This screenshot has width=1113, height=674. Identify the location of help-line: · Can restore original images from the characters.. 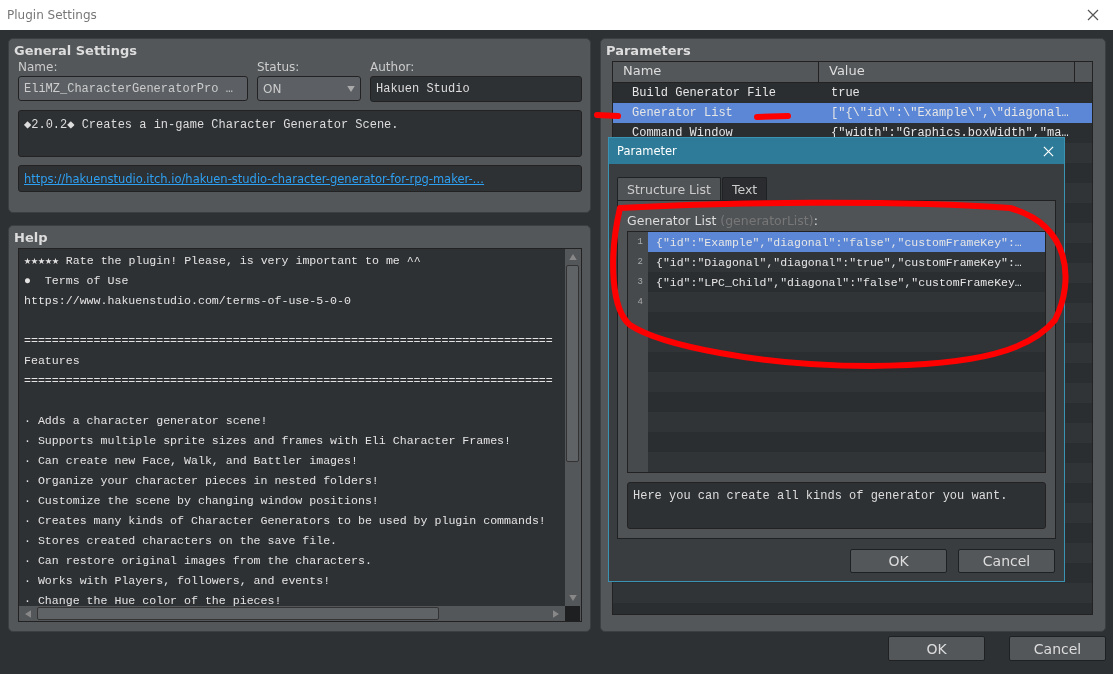
(198, 561).